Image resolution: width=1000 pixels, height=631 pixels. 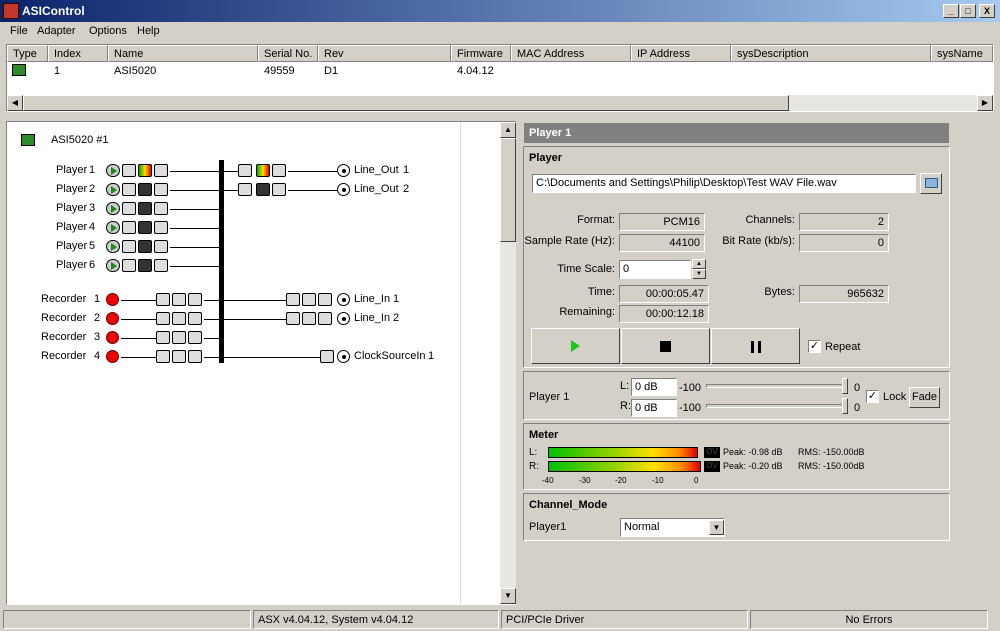 I want to click on column-header-mac: MAC Address, so click(x=571, y=53).